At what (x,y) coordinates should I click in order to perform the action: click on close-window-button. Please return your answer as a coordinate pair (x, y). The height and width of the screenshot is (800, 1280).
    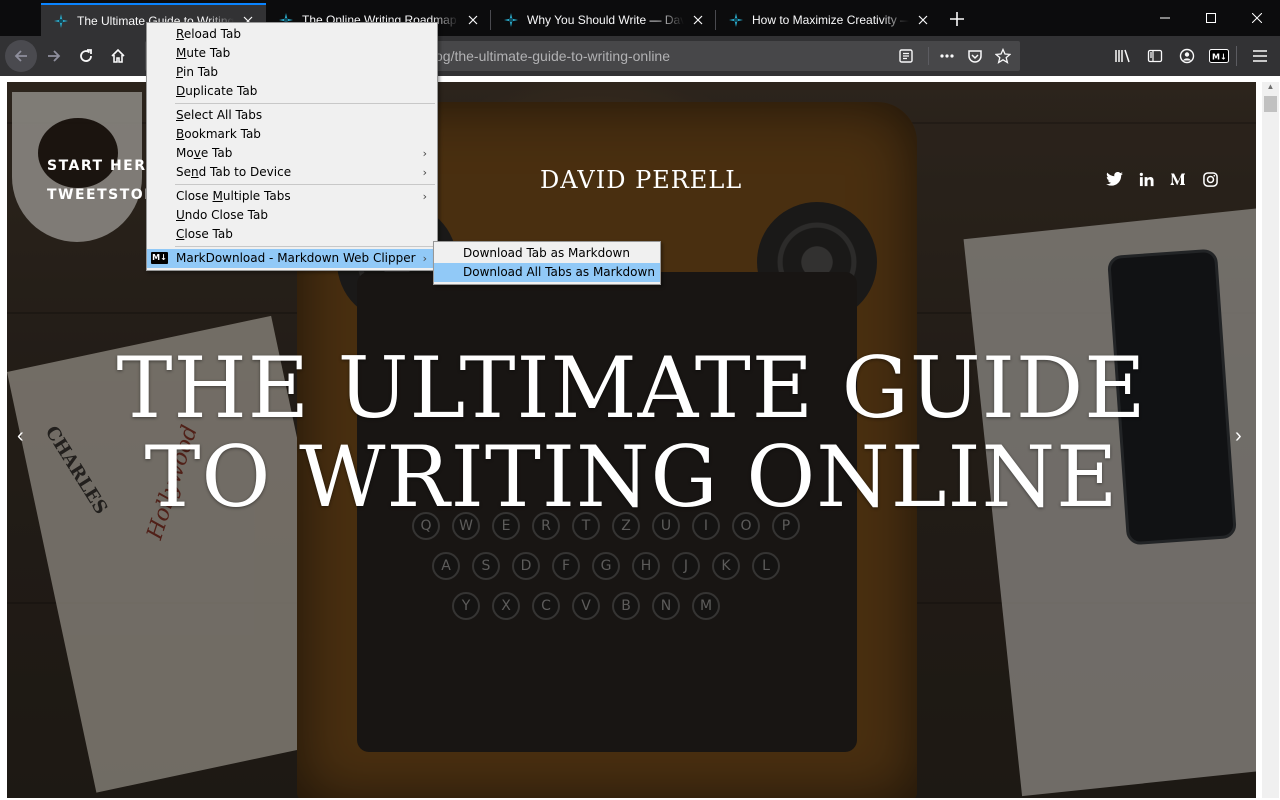
    Looking at the image, I should click on (1257, 18).